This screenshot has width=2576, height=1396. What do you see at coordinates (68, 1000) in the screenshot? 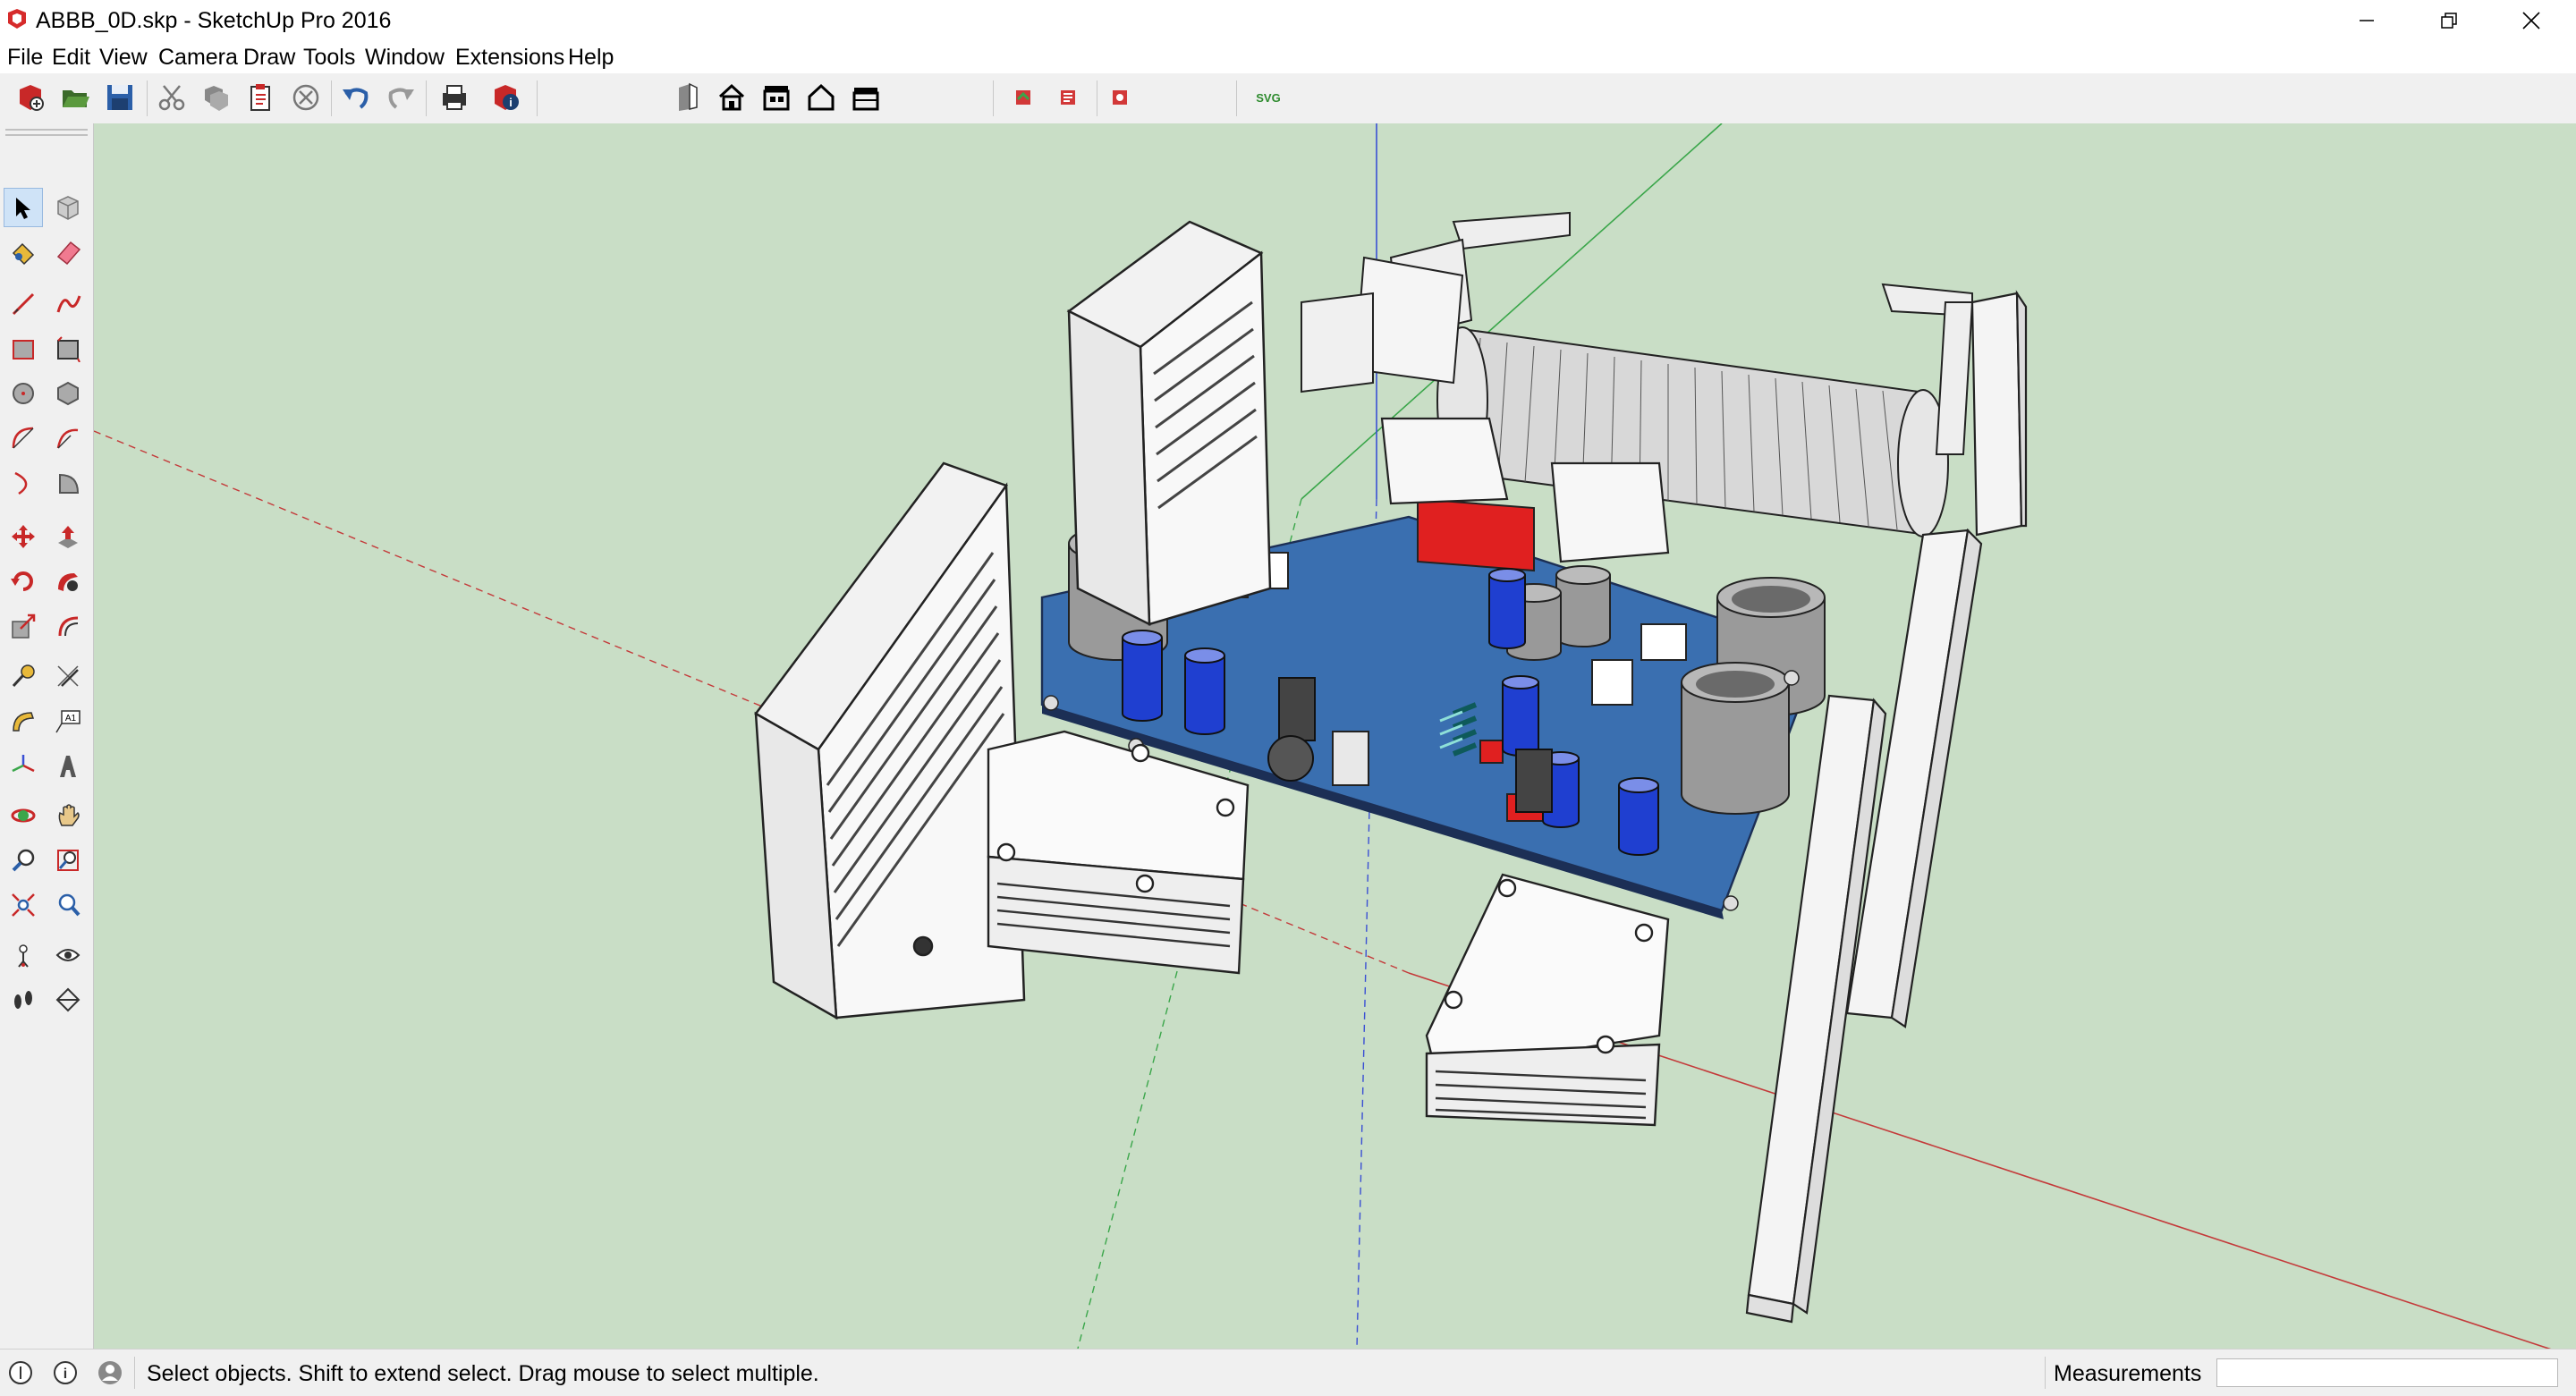
I see `section-plane-tool` at bounding box center [68, 1000].